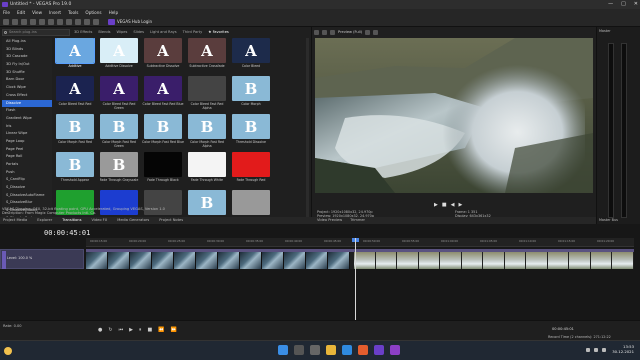 The width and height of the screenshot is (640, 360). What do you see at coordinates (460, 205) in the screenshot?
I see `preview-next-frame-icon: ▶` at bounding box center [460, 205].